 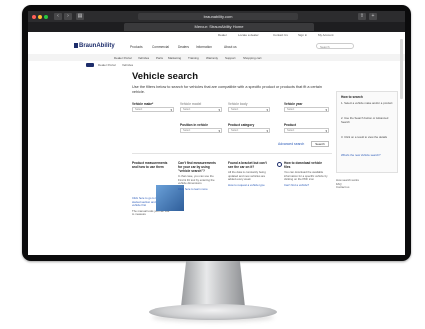 What do you see at coordinates (352, 97) in the screenshot?
I see `how-to-search-title: How to search` at bounding box center [352, 97].